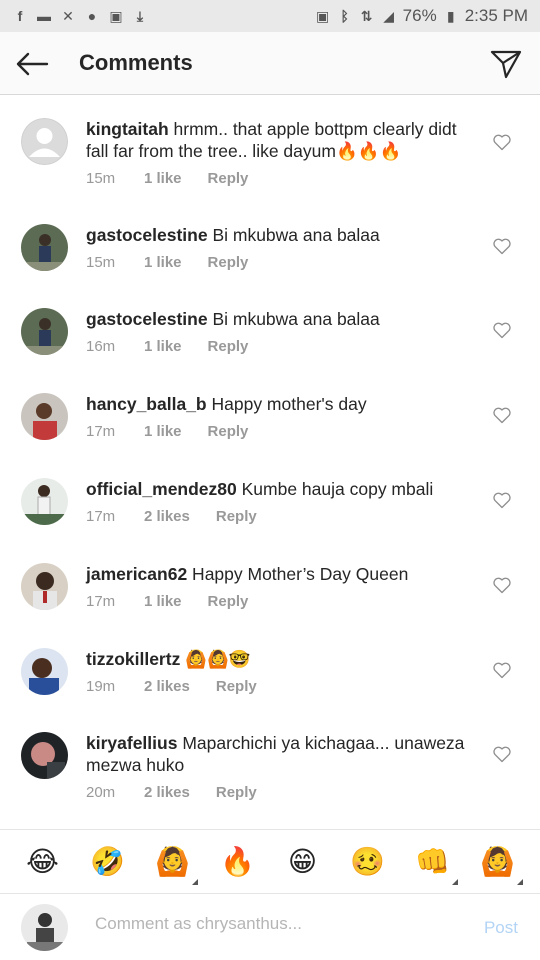  I want to click on emoji-fist: 👊, so click(436, 865).